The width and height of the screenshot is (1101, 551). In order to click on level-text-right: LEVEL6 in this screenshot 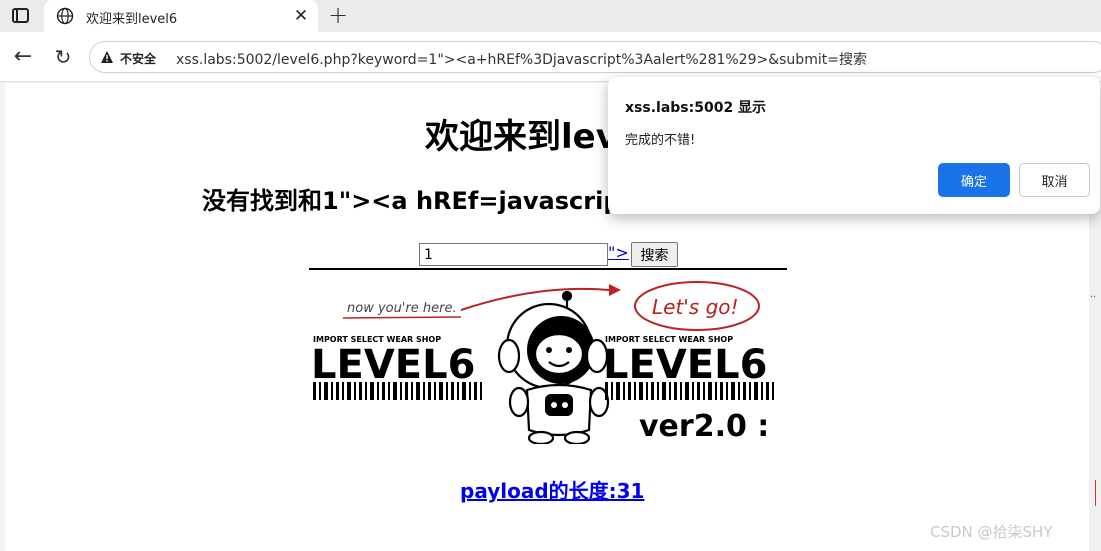, I will do `click(685, 365)`.